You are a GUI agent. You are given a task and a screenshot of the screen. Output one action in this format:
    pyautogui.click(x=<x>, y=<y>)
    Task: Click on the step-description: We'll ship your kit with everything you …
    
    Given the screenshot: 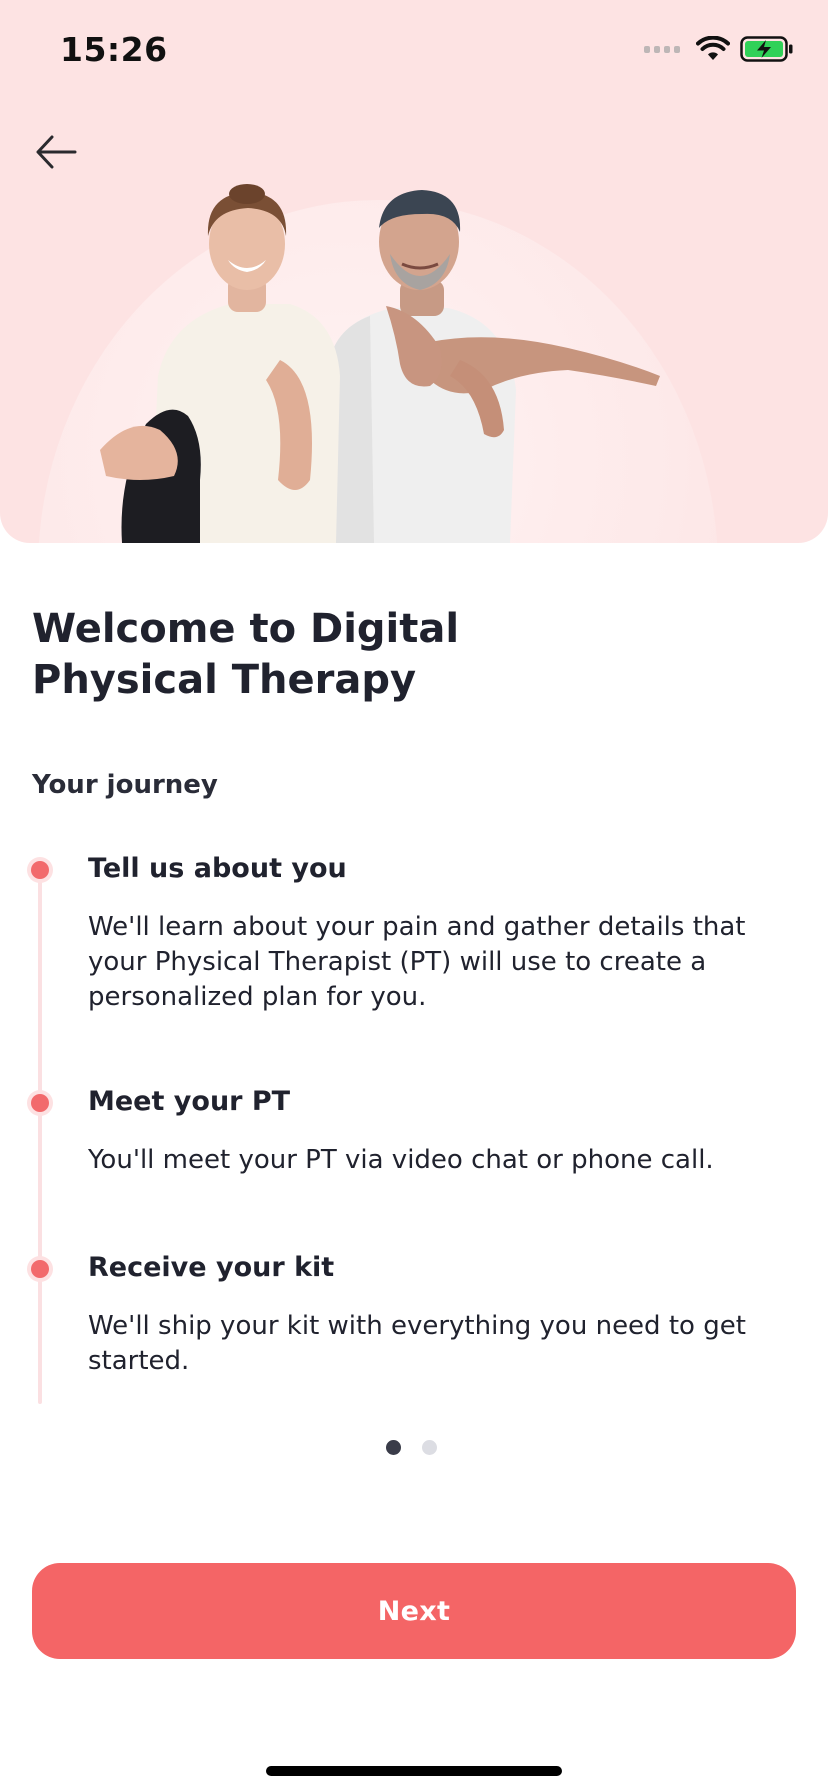 What is the action you would take?
    pyautogui.click(x=417, y=1343)
    